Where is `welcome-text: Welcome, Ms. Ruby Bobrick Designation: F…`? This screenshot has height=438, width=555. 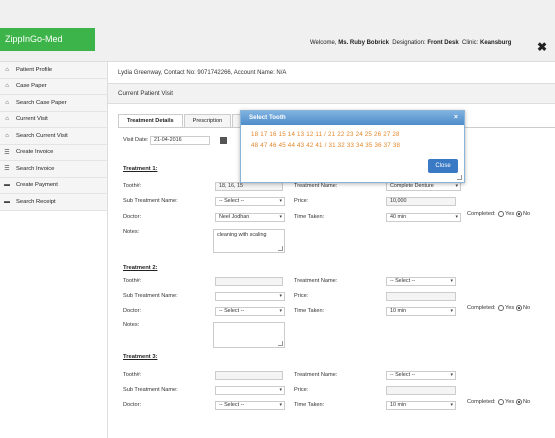
welcome-text: Welcome, Ms. Ruby Bobrick Designation: F… is located at coordinates (410, 43).